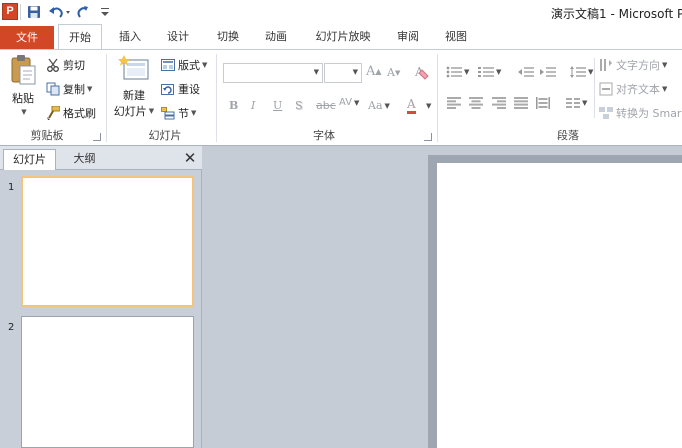 The image size is (682, 448). Describe the element at coordinates (576, 103) in the screenshot. I see `columns-button: ▼` at that location.